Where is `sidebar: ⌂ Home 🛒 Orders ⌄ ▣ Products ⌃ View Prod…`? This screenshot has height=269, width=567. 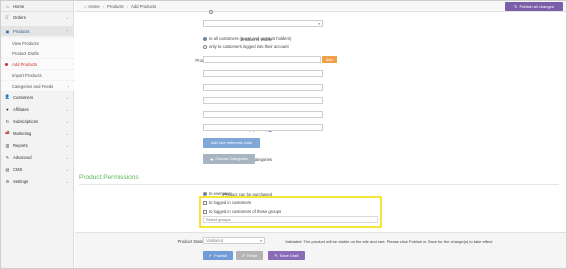
sidebar: ⌂ Home 🛒 Orders ⌄ ▣ Products ⌃ View Prod… is located at coordinates (37, 134).